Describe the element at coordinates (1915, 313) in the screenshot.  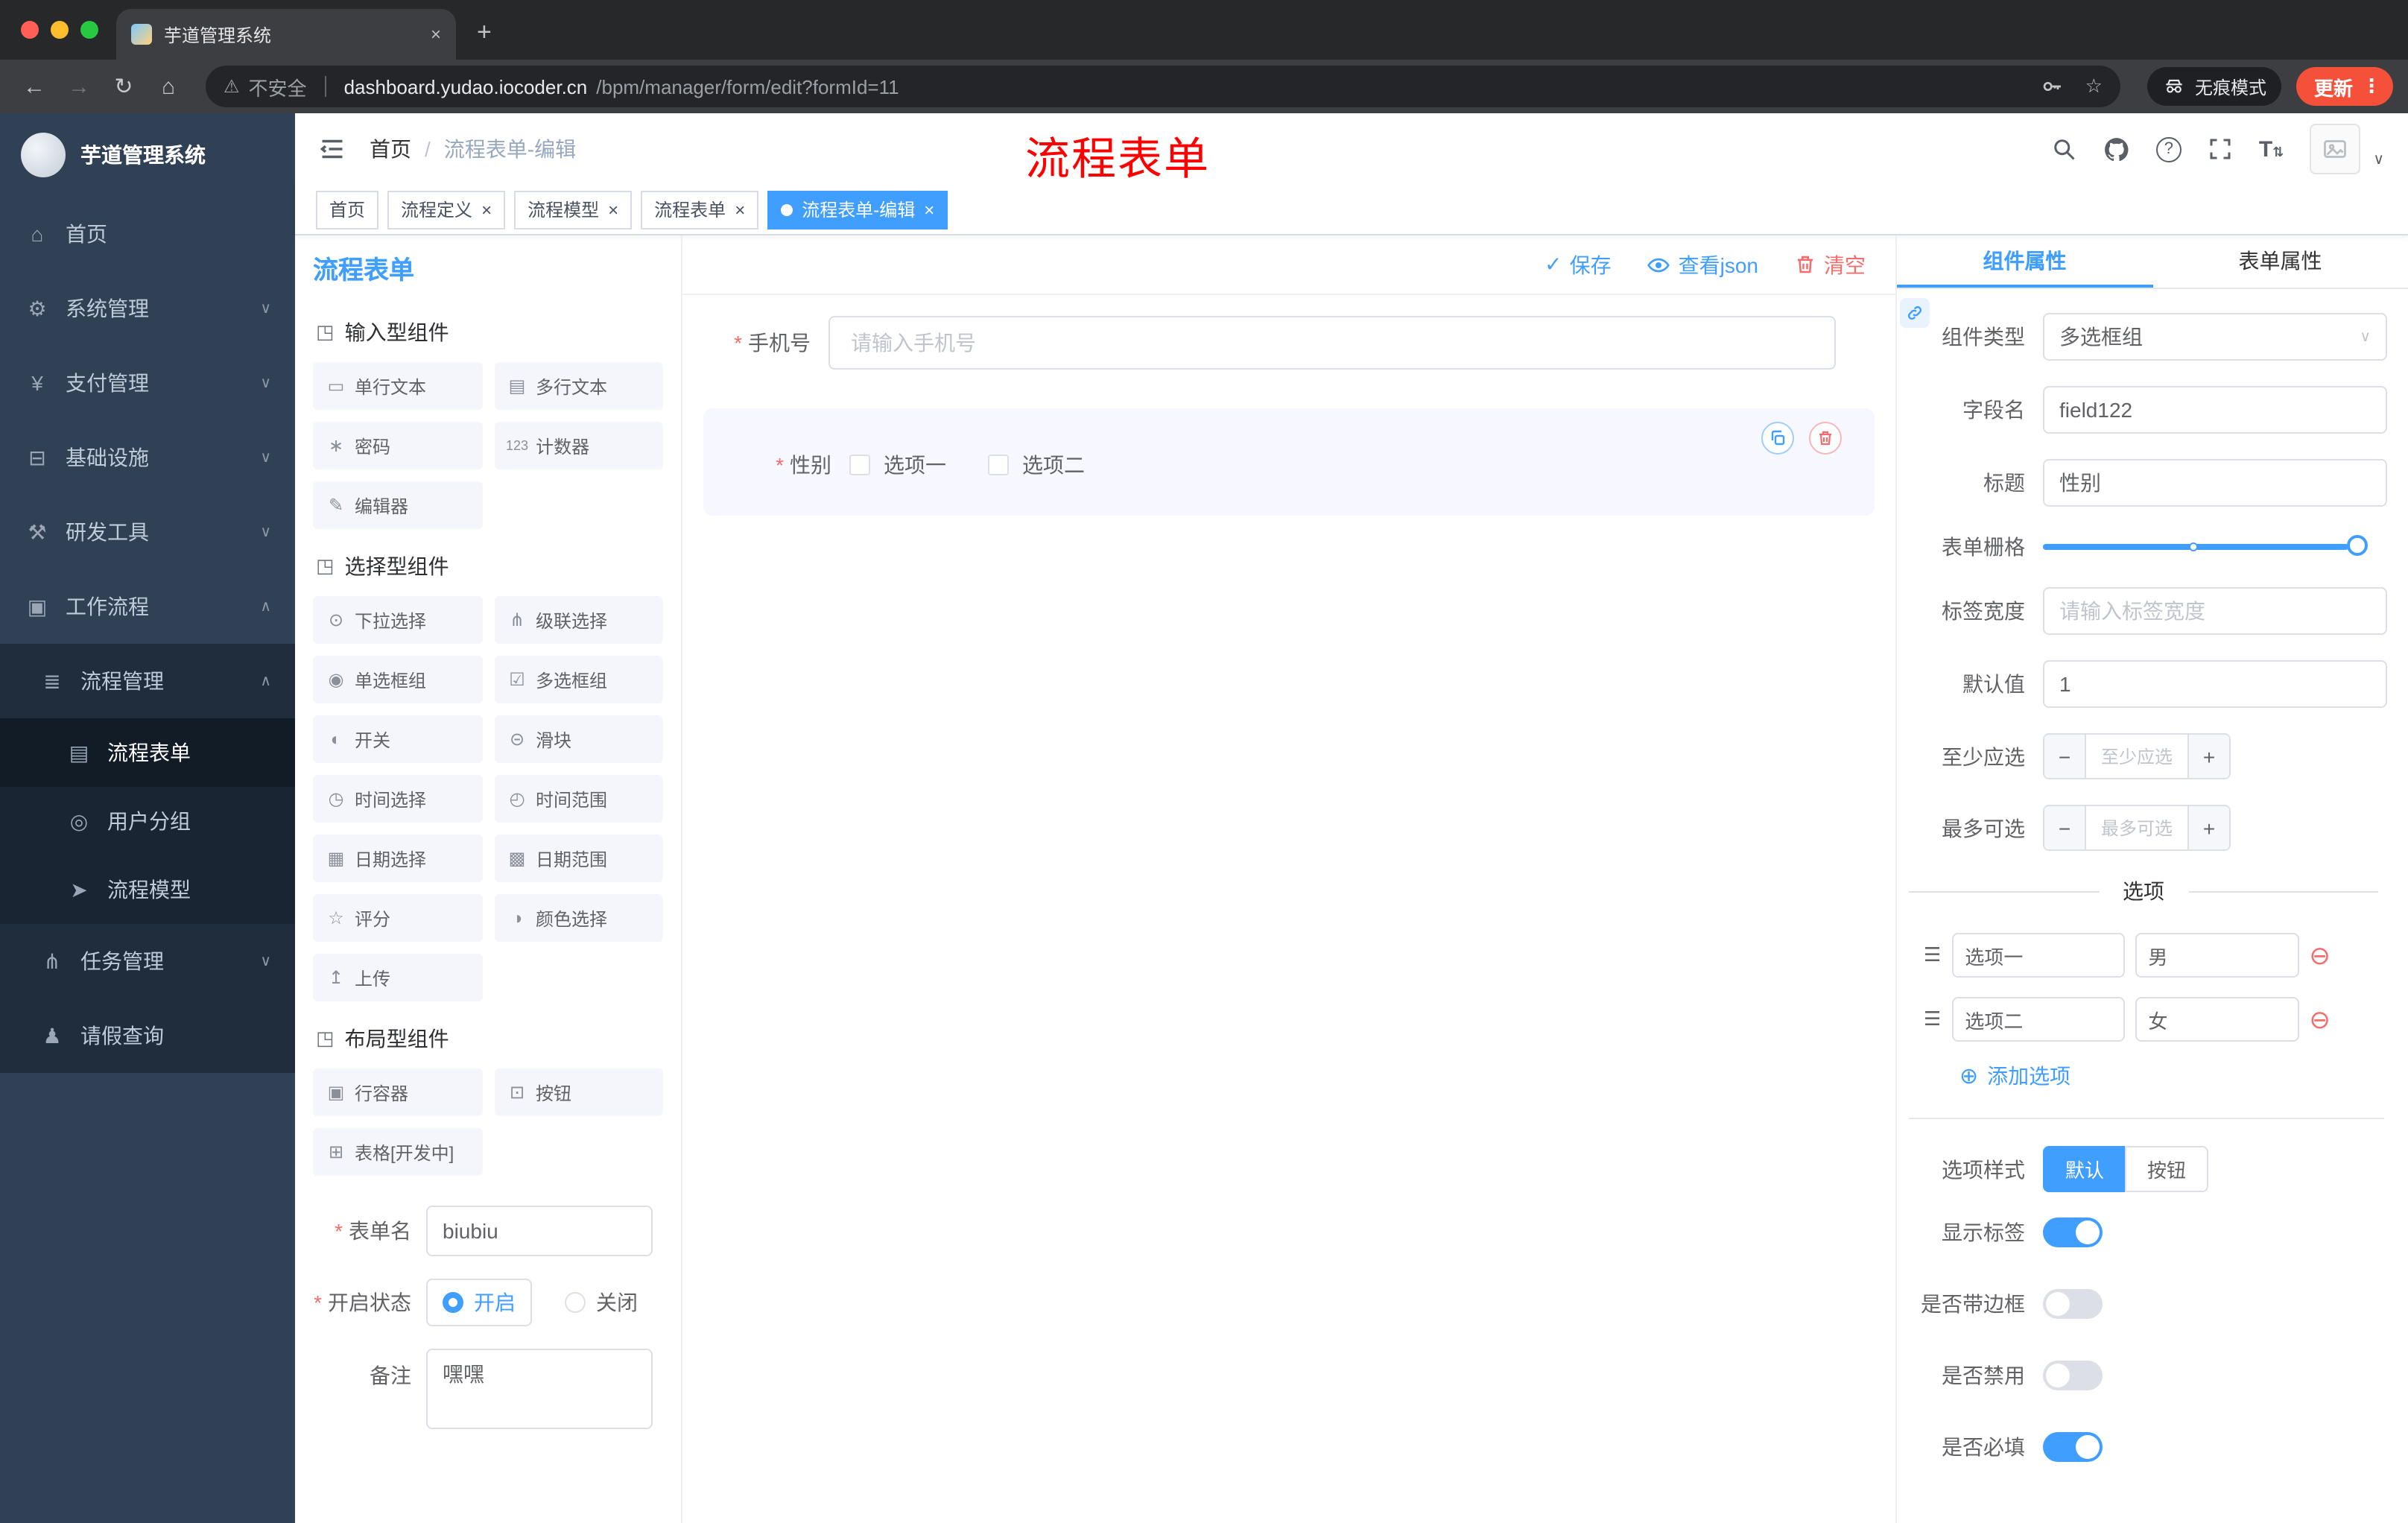
I see `link-icon` at that location.